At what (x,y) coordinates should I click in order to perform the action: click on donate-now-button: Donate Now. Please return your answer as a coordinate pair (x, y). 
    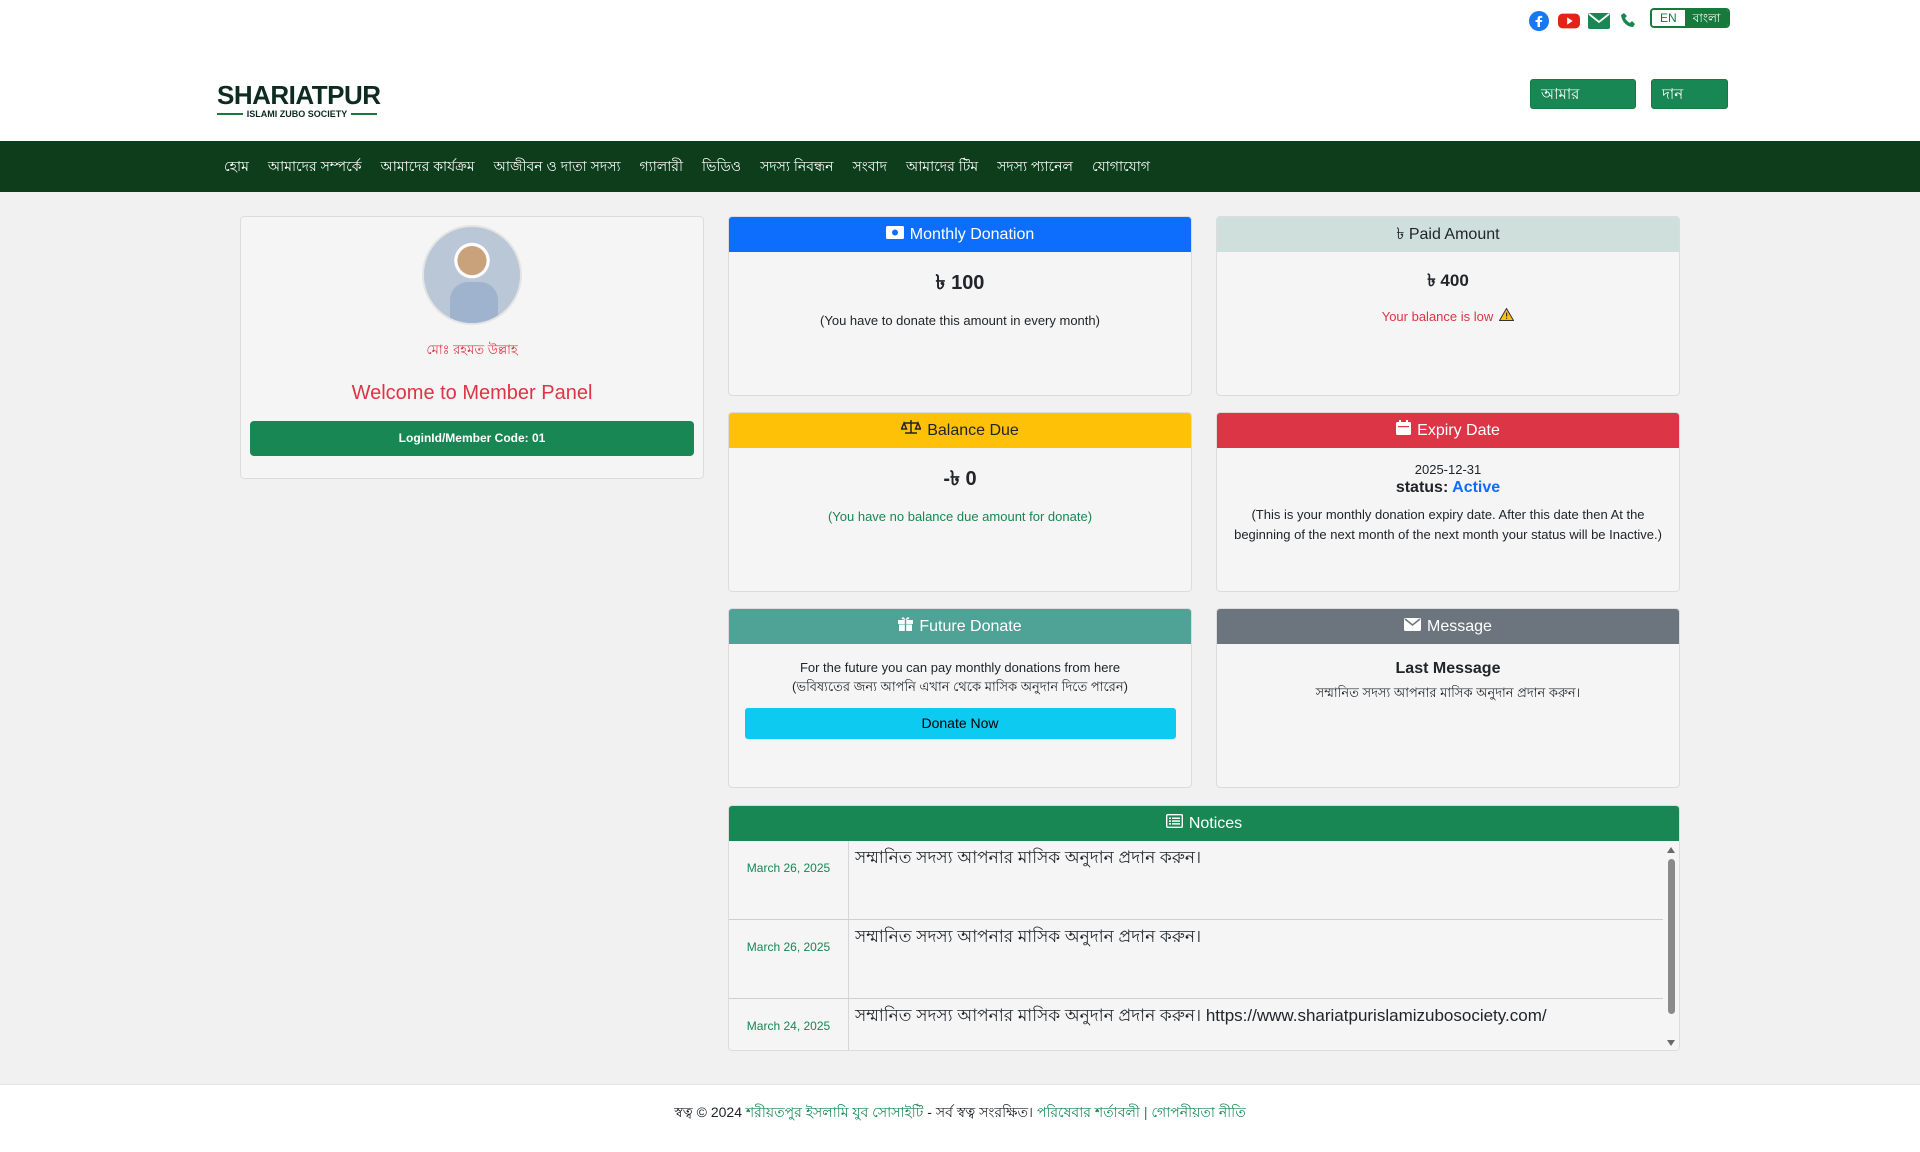
    Looking at the image, I should click on (960, 723).